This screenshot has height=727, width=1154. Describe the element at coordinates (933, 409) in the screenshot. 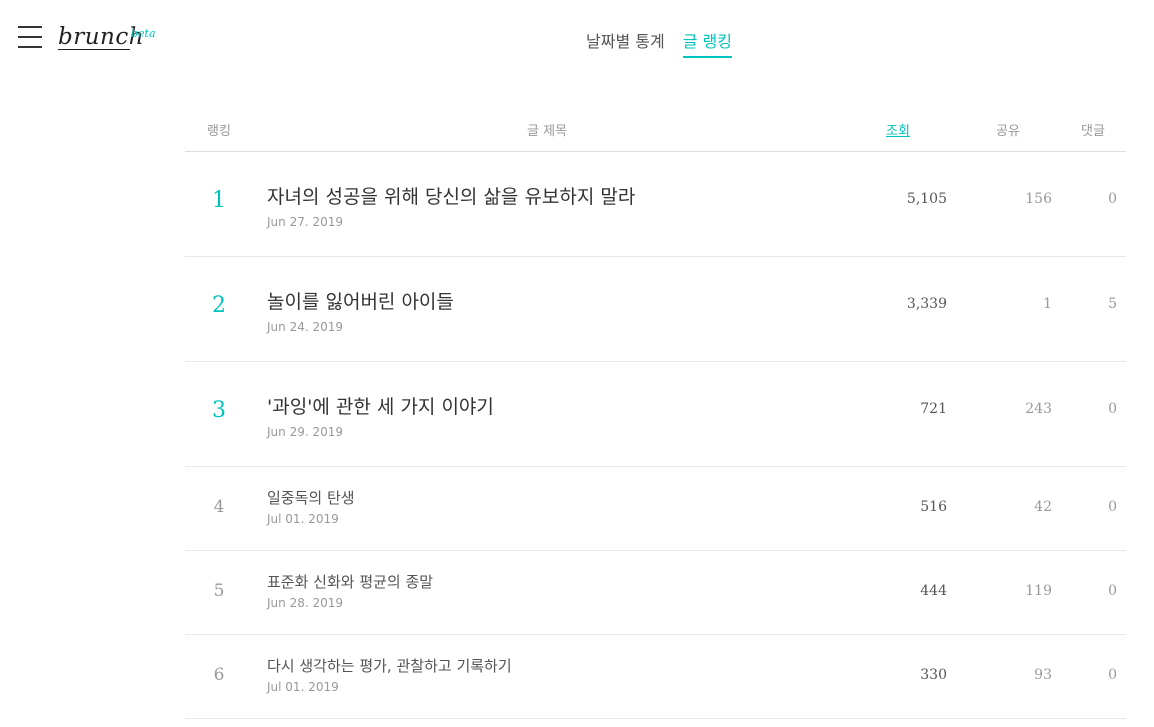

I see `row-views: 721` at that location.